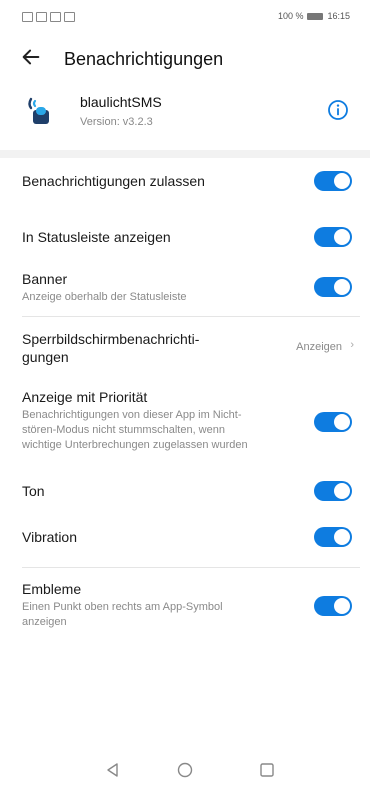  Describe the element at coordinates (185, 538) in the screenshot. I see `setting-vibration: Vibration` at that location.